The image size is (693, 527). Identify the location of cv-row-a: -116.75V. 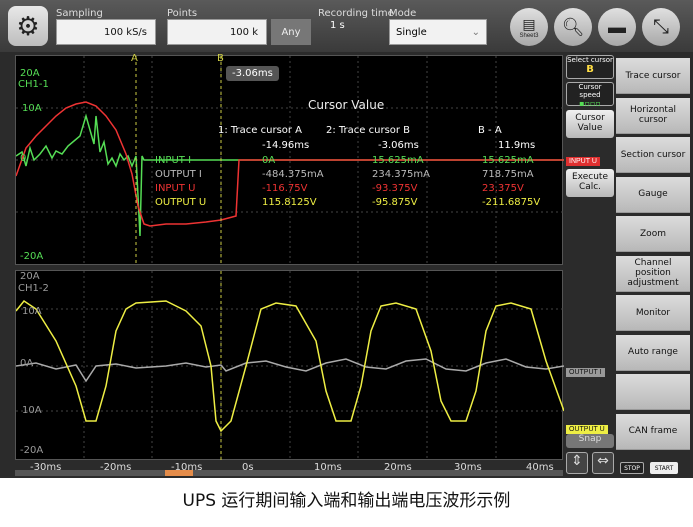
(285, 188).